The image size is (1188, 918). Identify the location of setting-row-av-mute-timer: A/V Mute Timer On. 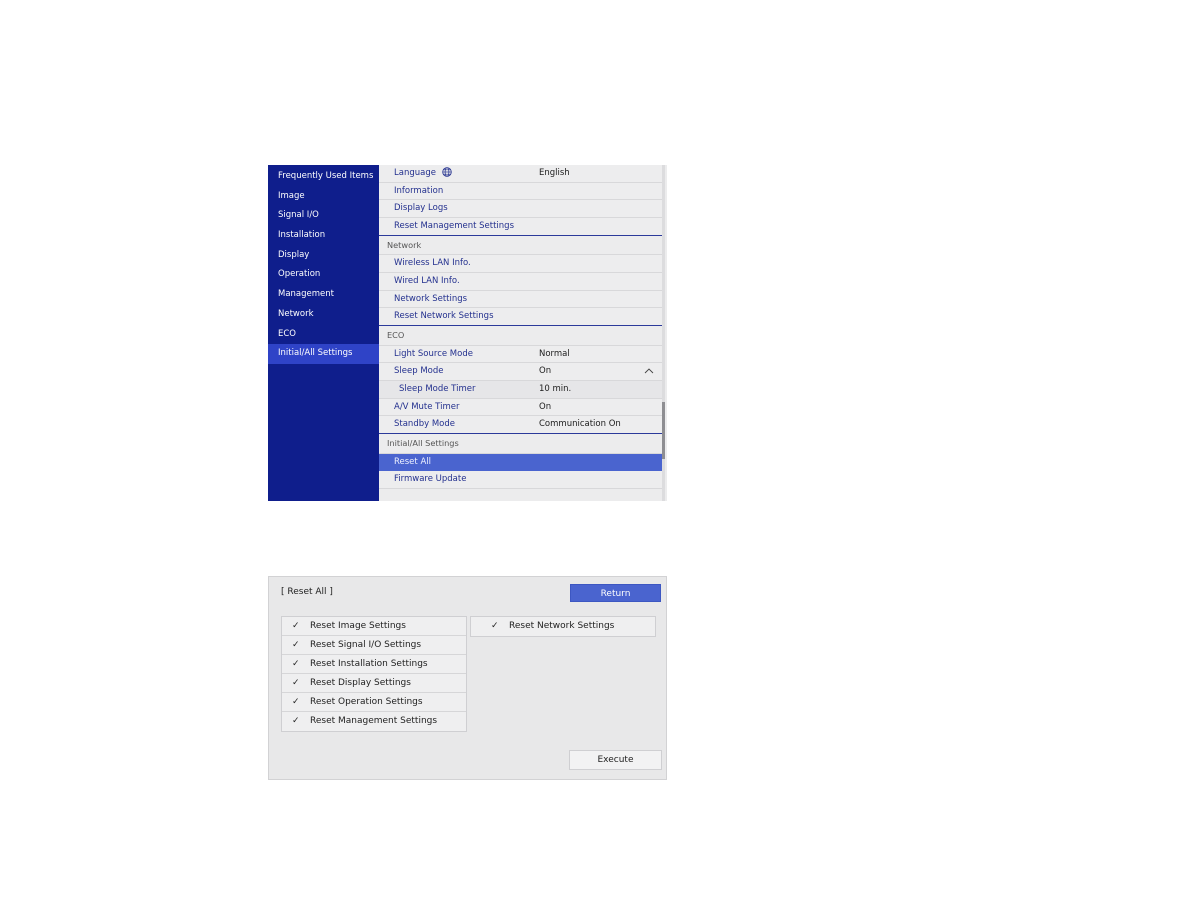
(520, 407).